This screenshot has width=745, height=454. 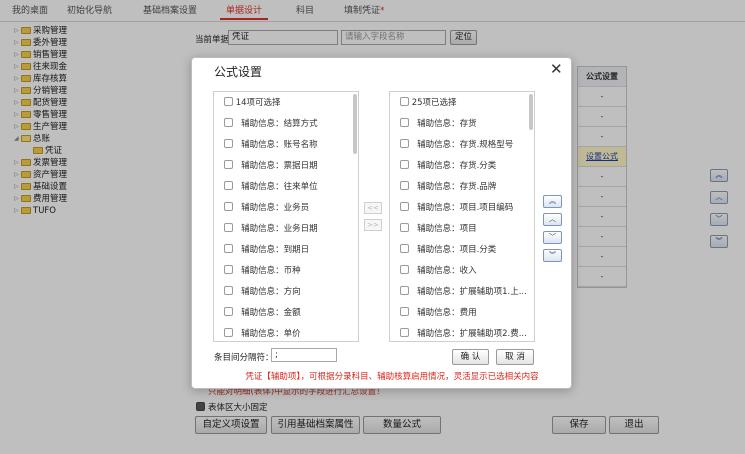 I want to click on sort-bottom-button: ︾, so click(x=552, y=255).